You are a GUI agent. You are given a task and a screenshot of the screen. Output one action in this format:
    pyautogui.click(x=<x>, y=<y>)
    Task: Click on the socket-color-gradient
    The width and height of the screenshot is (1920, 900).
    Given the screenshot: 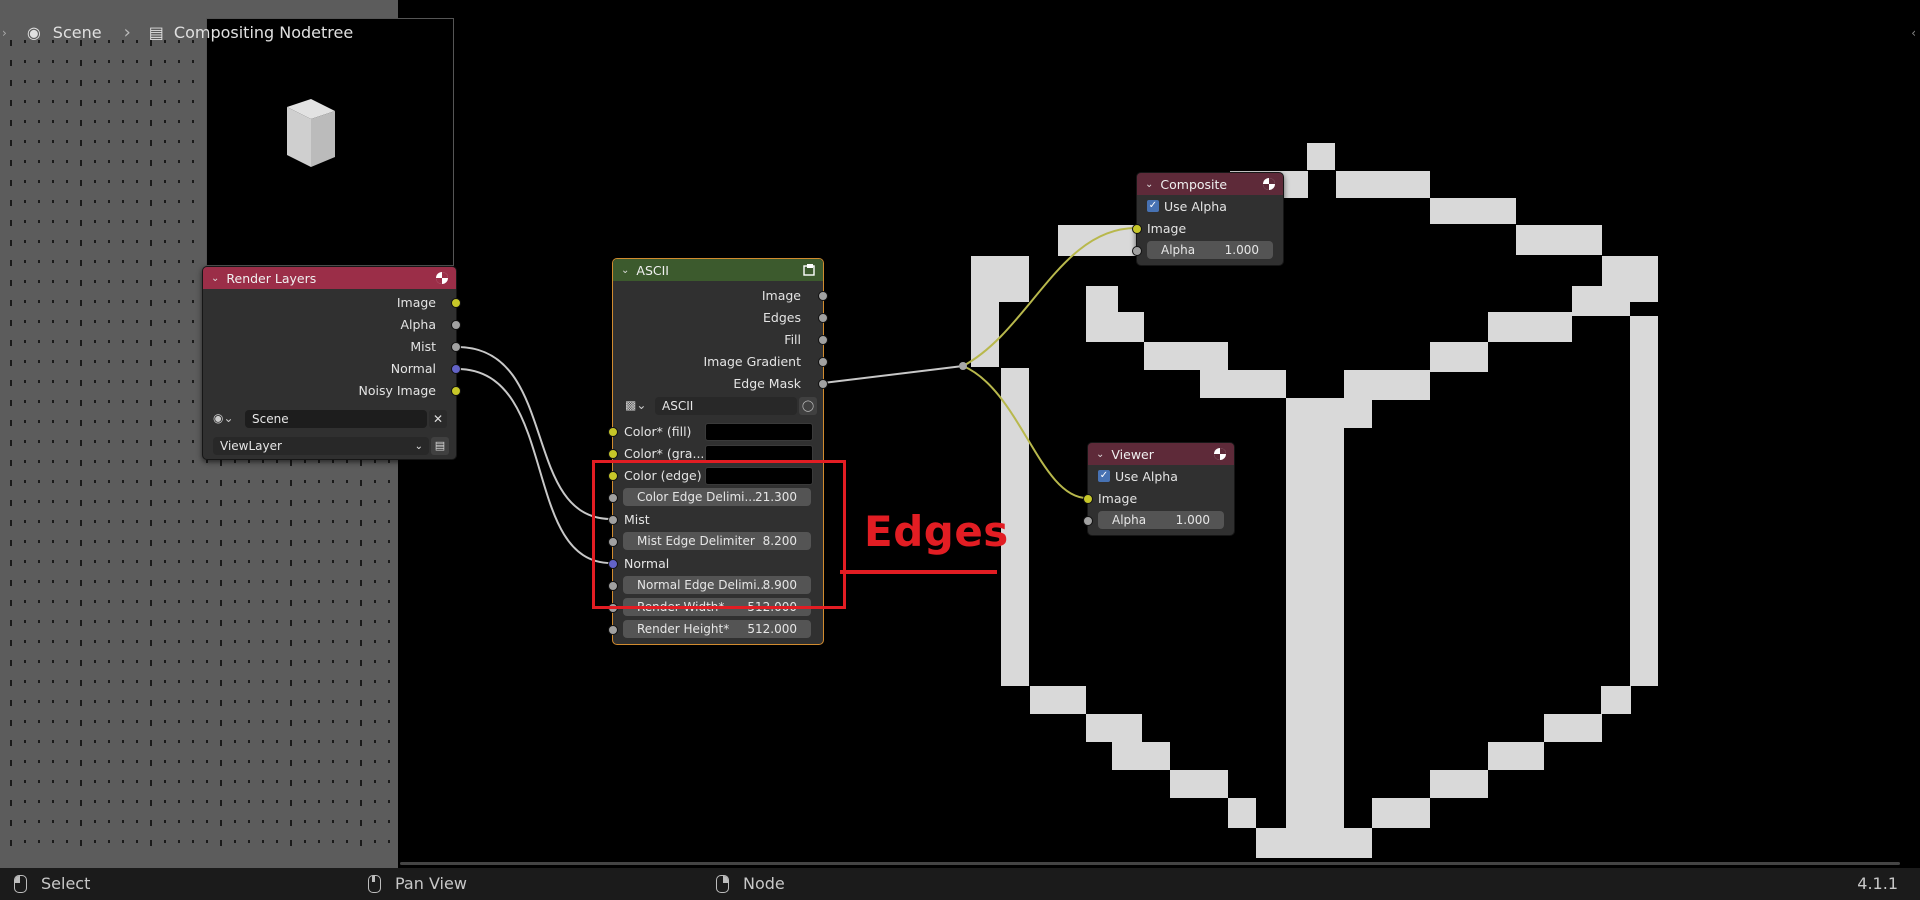 What is the action you would take?
    pyautogui.click(x=613, y=454)
    